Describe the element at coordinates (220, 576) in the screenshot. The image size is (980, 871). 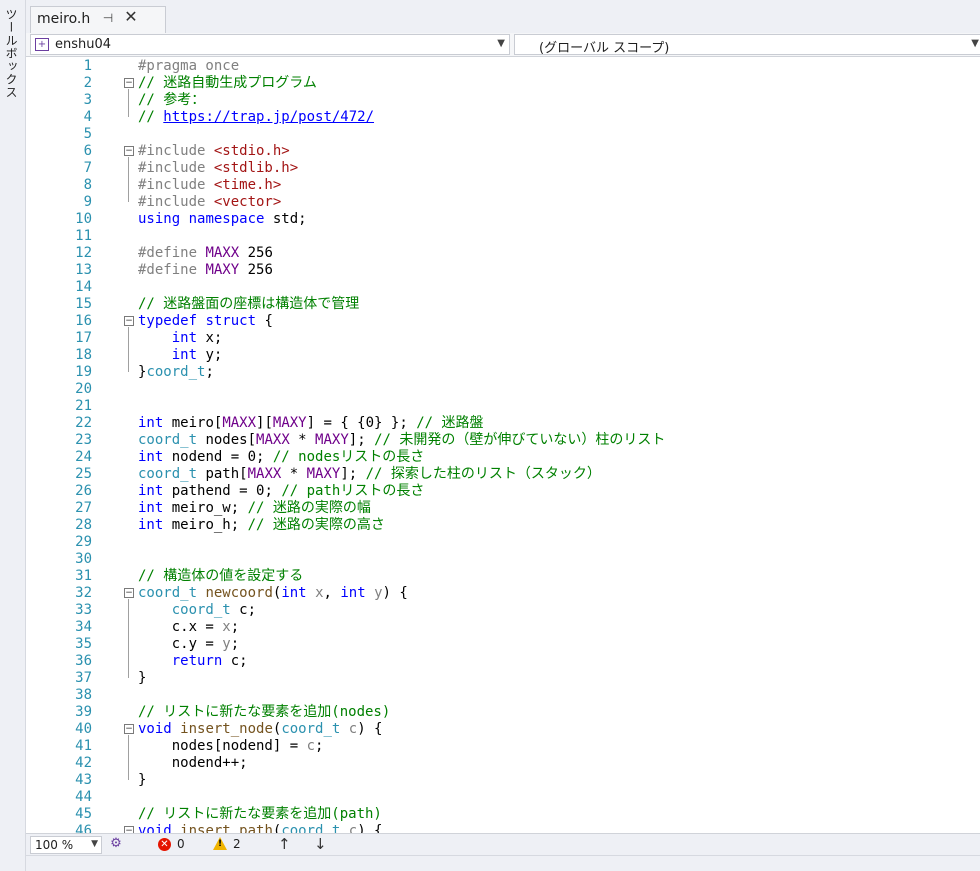
I see `code-text: // 構造体の値を設定する` at that location.